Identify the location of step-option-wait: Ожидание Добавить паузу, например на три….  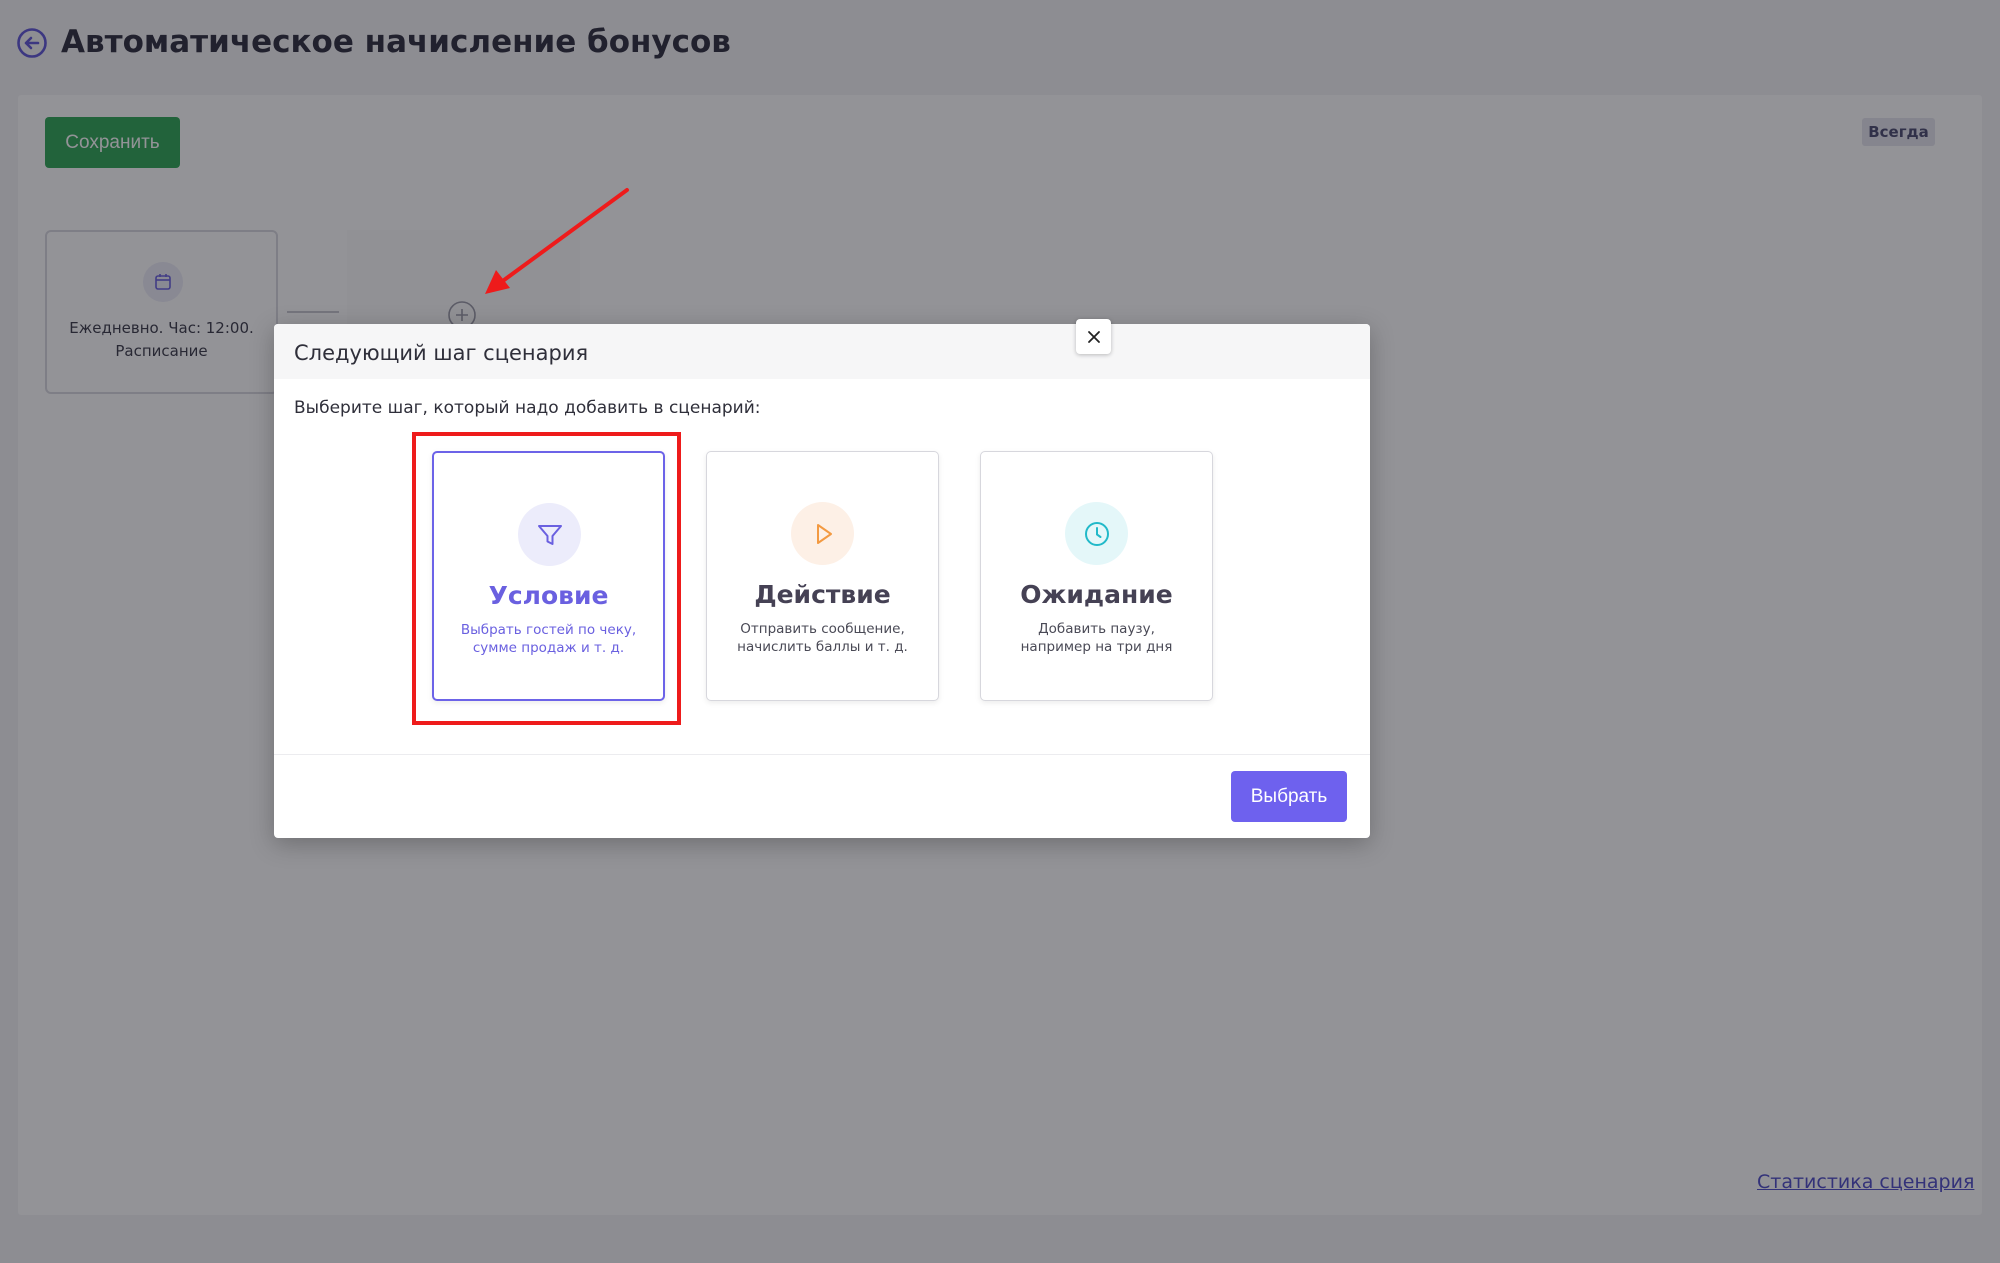
(1096, 576).